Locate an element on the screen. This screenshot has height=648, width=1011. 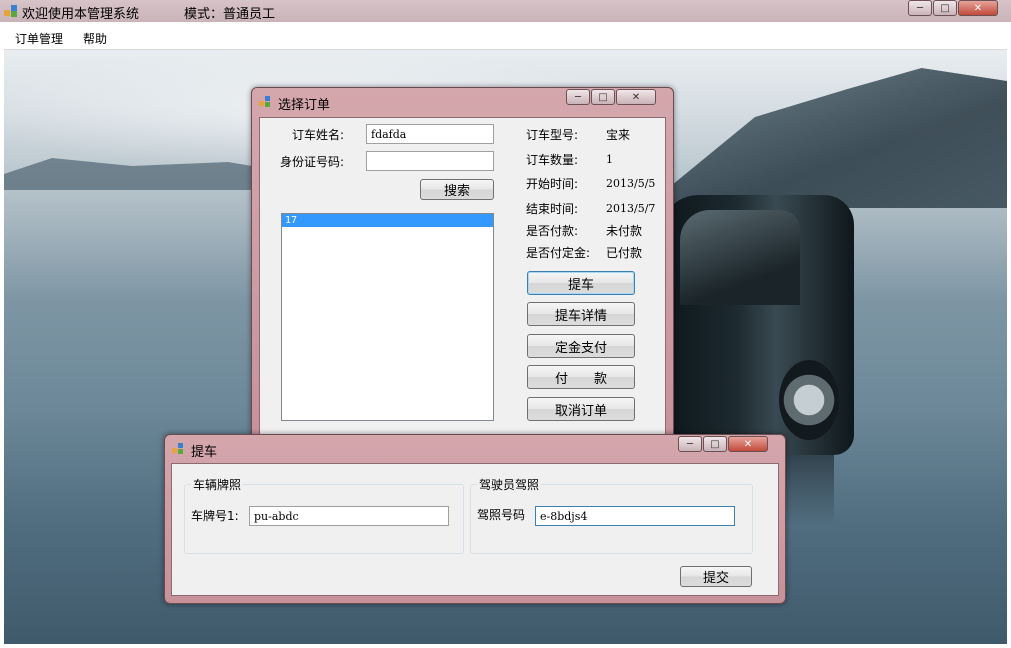
quantity-label: 订车数量: is located at coordinates (552, 160).